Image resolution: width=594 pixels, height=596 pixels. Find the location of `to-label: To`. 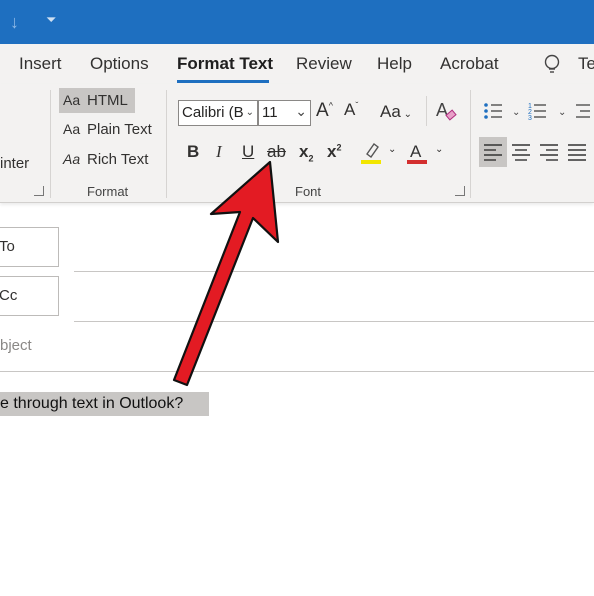

to-label: To is located at coordinates (7, 246).